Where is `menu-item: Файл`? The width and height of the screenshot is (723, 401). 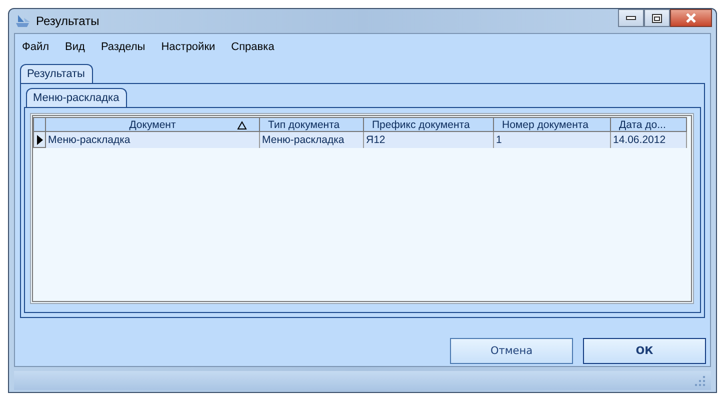
menu-item: Файл is located at coordinates (39, 47).